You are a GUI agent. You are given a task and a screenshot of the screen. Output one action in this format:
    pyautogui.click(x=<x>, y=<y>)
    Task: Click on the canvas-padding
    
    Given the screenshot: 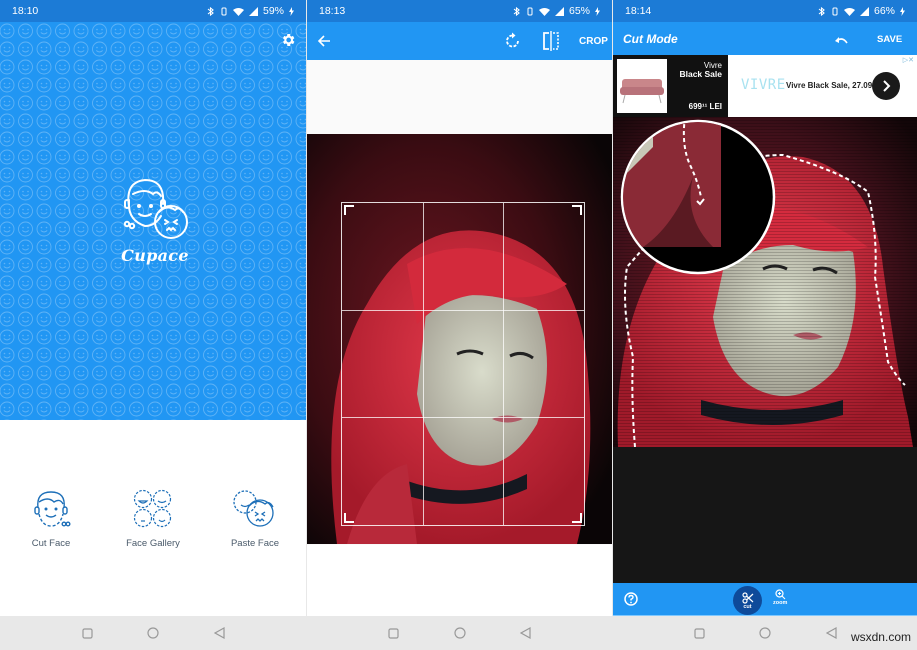 What is the action you would take?
    pyautogui.click(x=765, y=515)
    